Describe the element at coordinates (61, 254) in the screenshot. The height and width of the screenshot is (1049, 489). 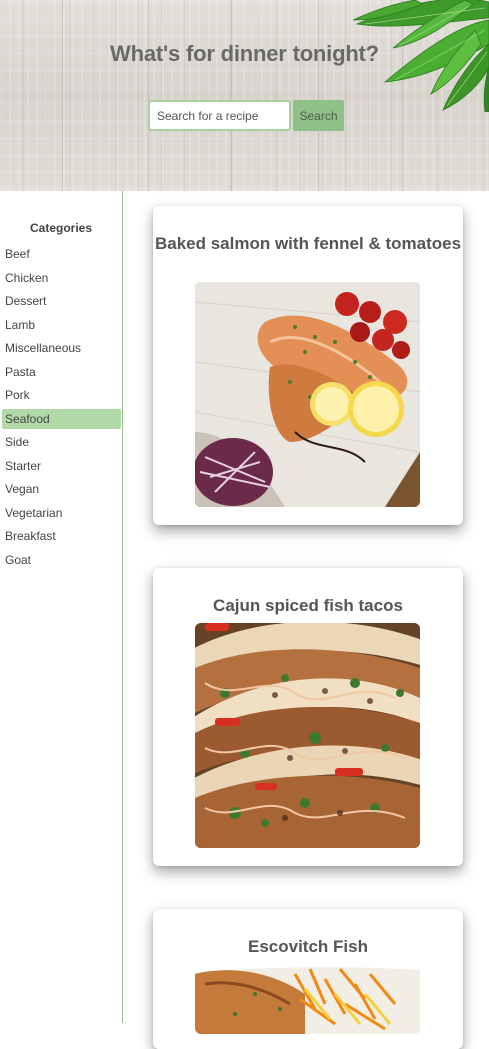
I see `category-item-beef: Beef` at that location.